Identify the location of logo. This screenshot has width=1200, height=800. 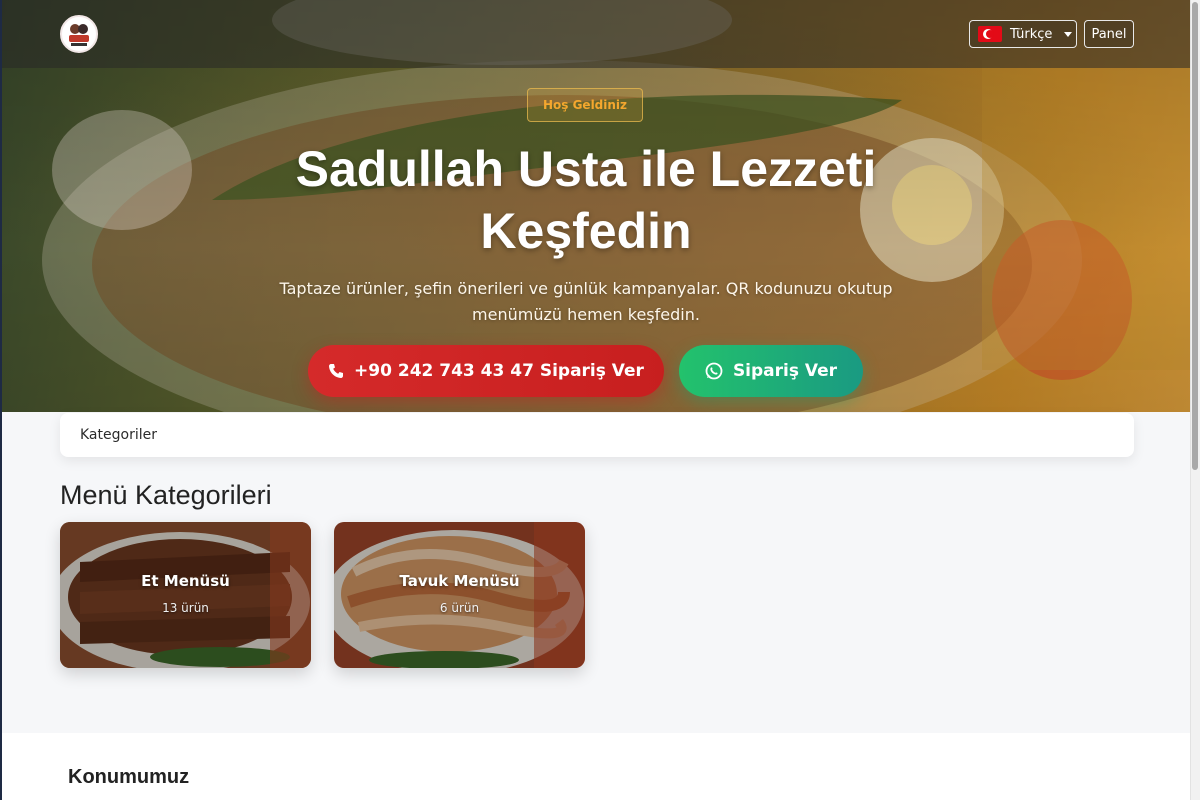
(79, 34).